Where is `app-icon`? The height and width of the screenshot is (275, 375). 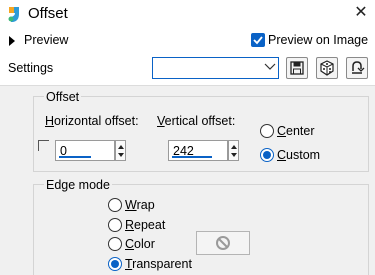 app-icon is located at coordinates (13, 14).